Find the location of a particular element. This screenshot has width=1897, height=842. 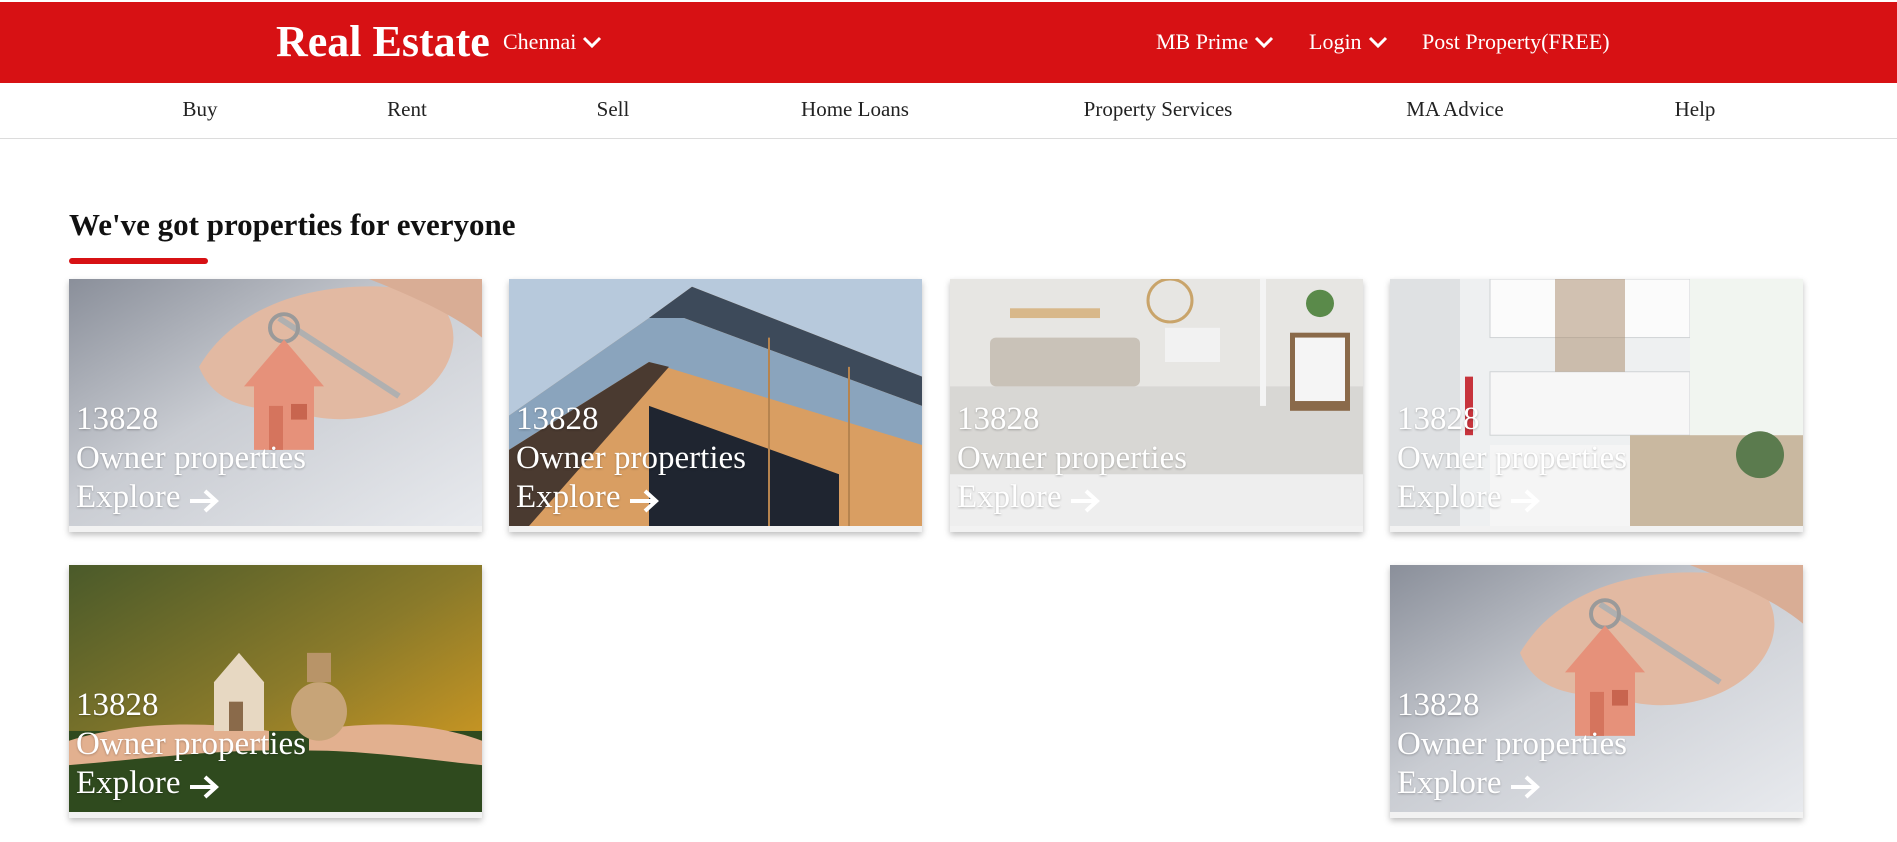

post-property-label: Post Property(FREE) is located at coordinates (1516, 41).